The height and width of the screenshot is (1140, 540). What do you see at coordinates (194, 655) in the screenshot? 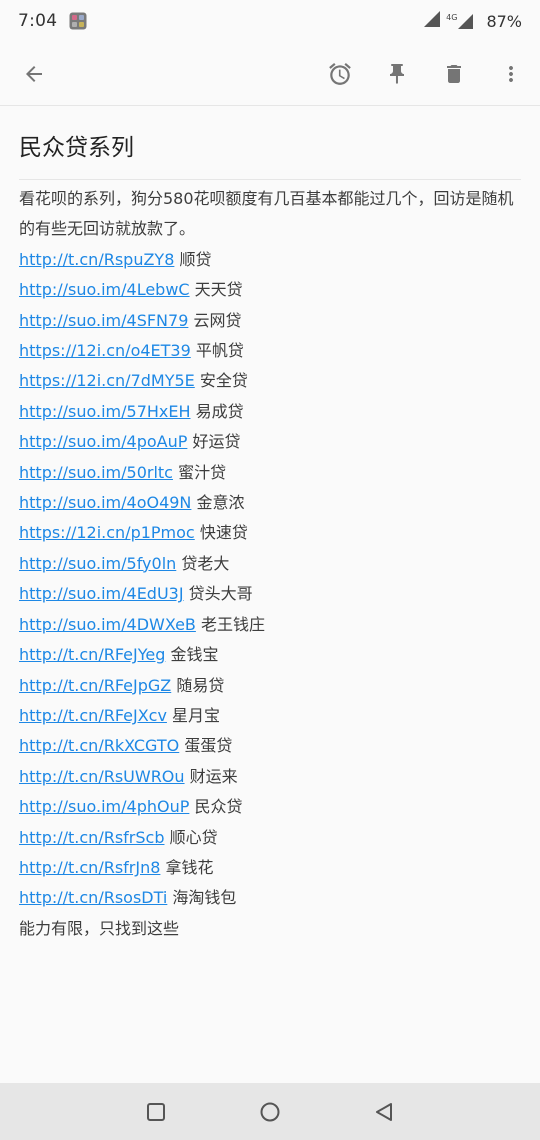
I see `entry-name: 金钱宝` at bounding box center [194, 655].